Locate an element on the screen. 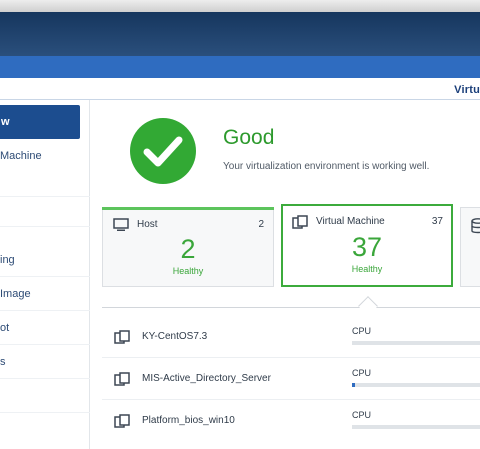  card-count: 37 is located at coordinates (437, 221).